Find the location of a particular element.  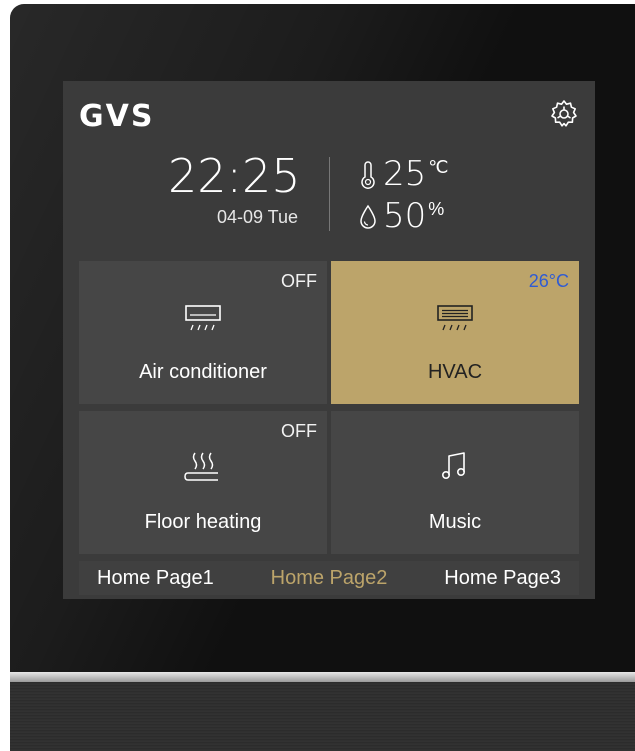

tile-floor-heating: OFF Floor heating is located at coordinates (203, 482).